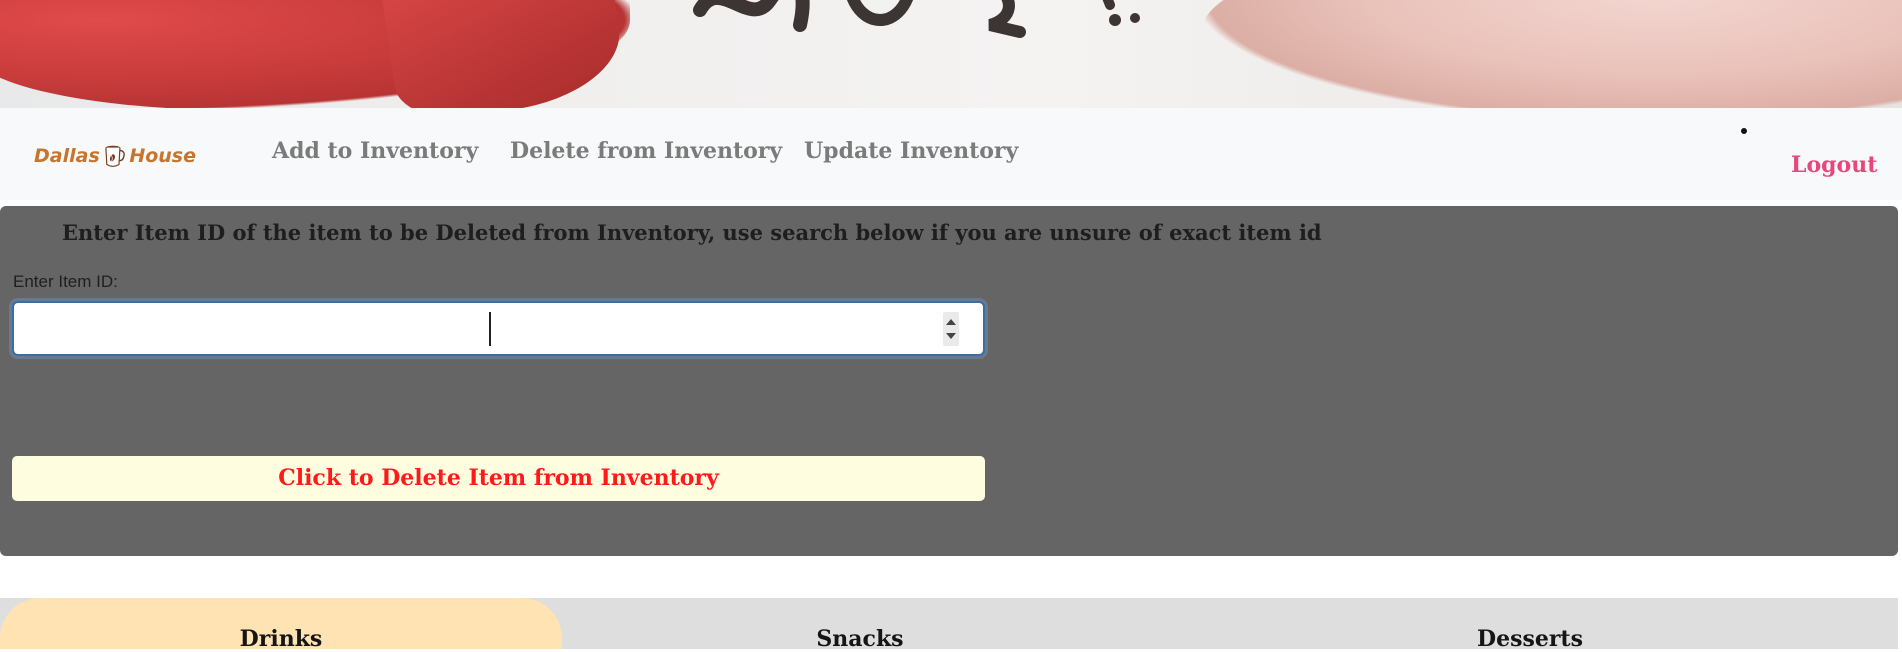 The width and height of the screenshot is (1902, 652). Describe the element at coordinates (67, 156) in the screenshot. I see `logo-word-dallas: Dallas` at that location.